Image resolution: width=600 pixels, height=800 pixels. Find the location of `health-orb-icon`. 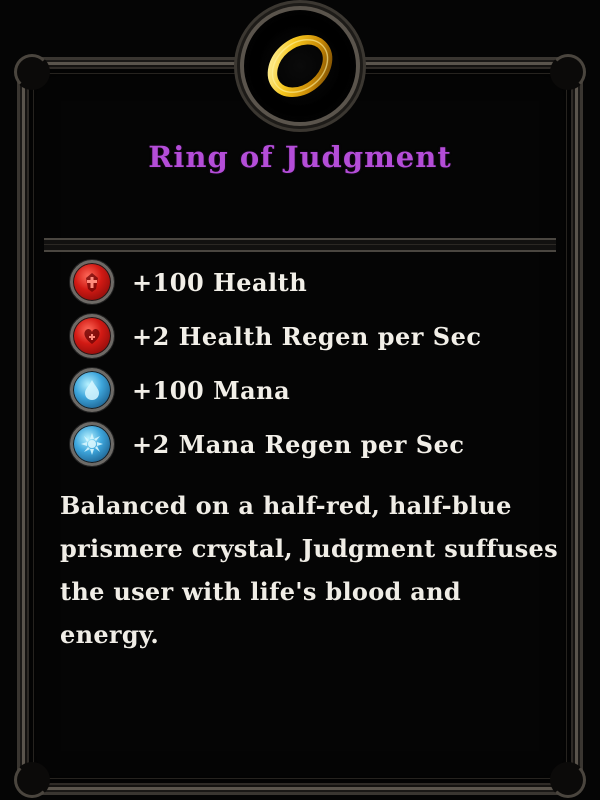

health-orb-icon is located at coordinates (92, 282).